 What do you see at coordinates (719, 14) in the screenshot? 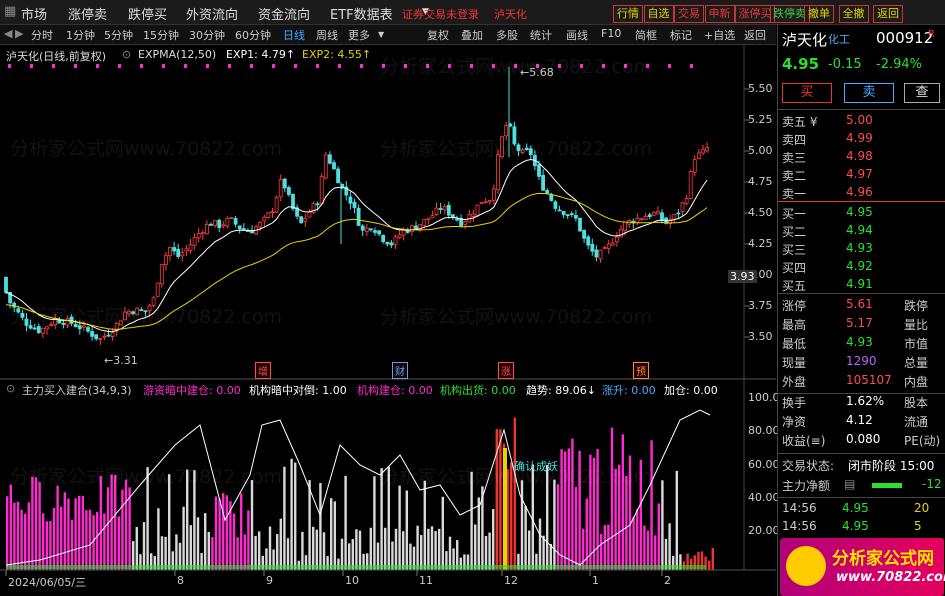
I see `nav-button-3: 申新` at bounding box center [719, 14].